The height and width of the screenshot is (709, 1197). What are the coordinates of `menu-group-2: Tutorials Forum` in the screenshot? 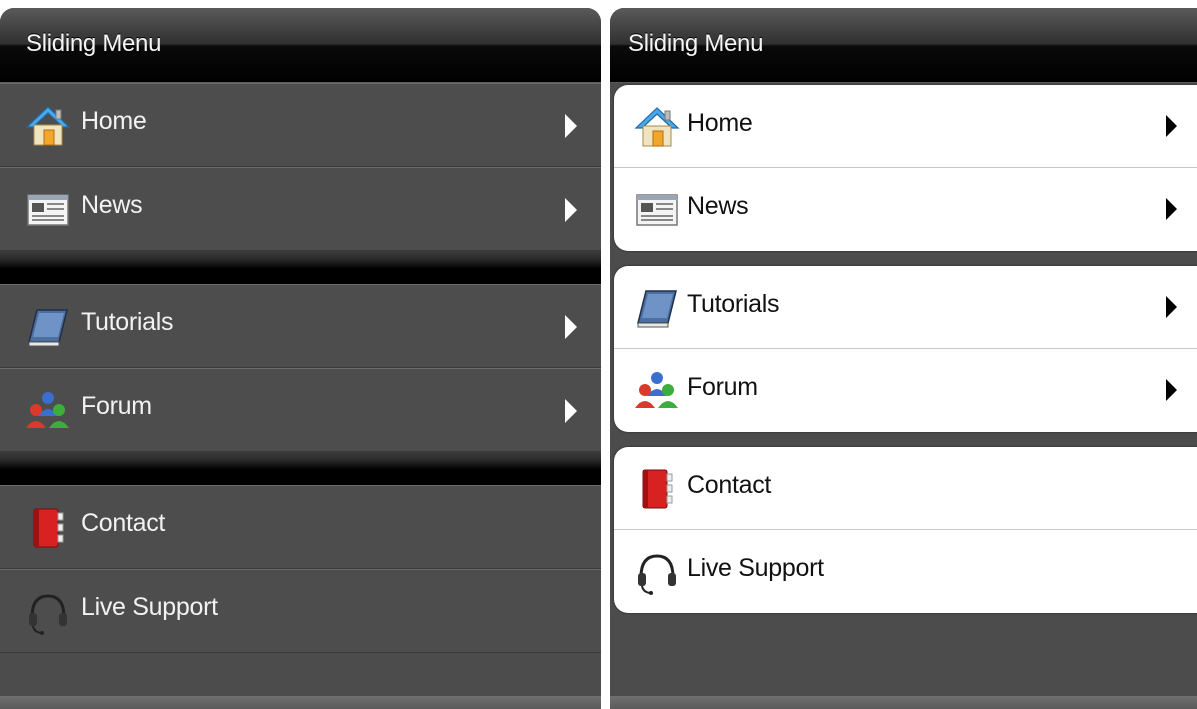 It's located at (905, 349).